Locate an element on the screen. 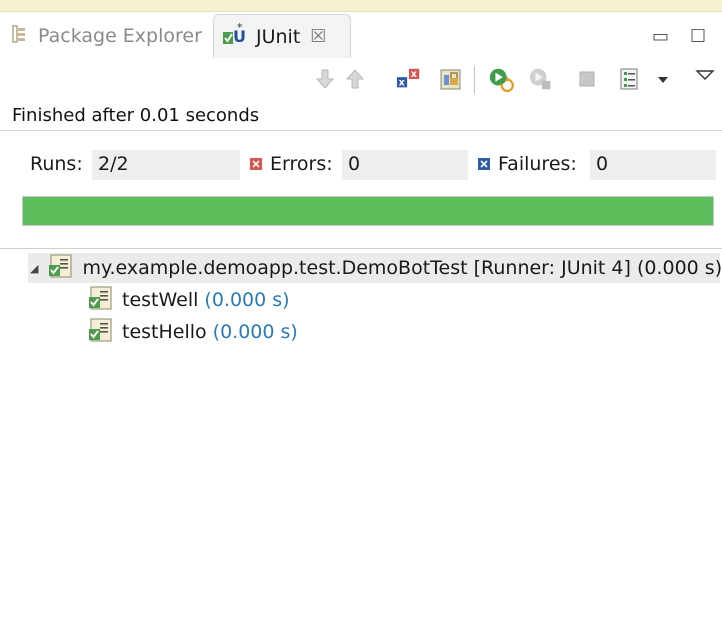  failures-value: 0 is located at coordinates (653, 165).